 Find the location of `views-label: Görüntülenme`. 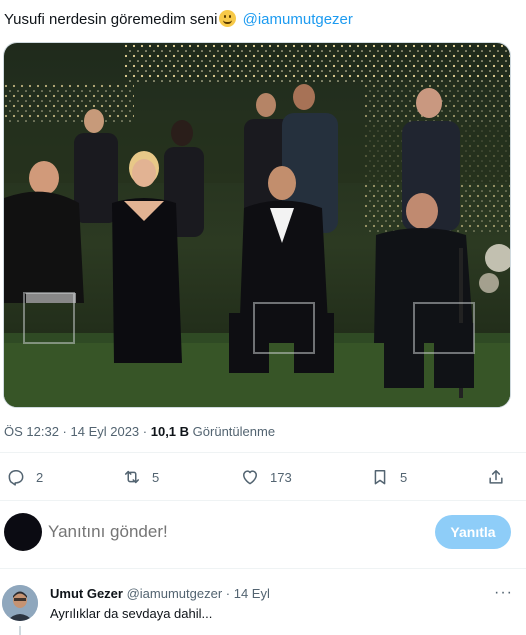

views-label: Görüntülenme is located at coordinates (234, 431).